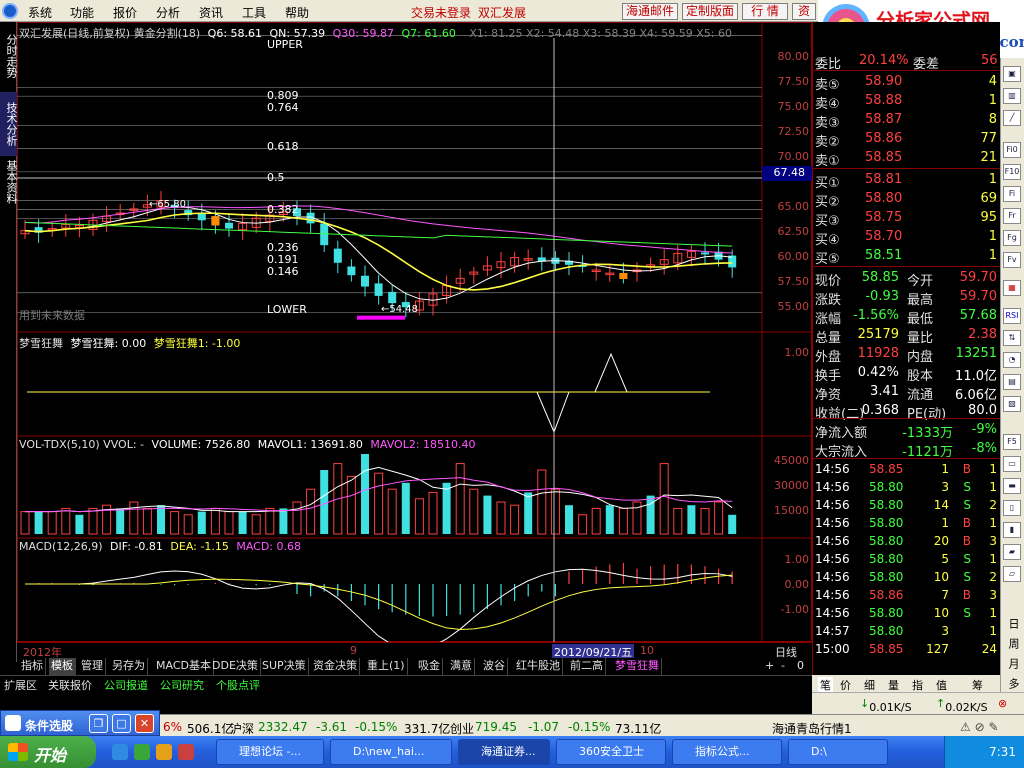 The height and width of the screenshot is (768, 1024). I want to click on menu-help: 帮助, so click(297, 12).